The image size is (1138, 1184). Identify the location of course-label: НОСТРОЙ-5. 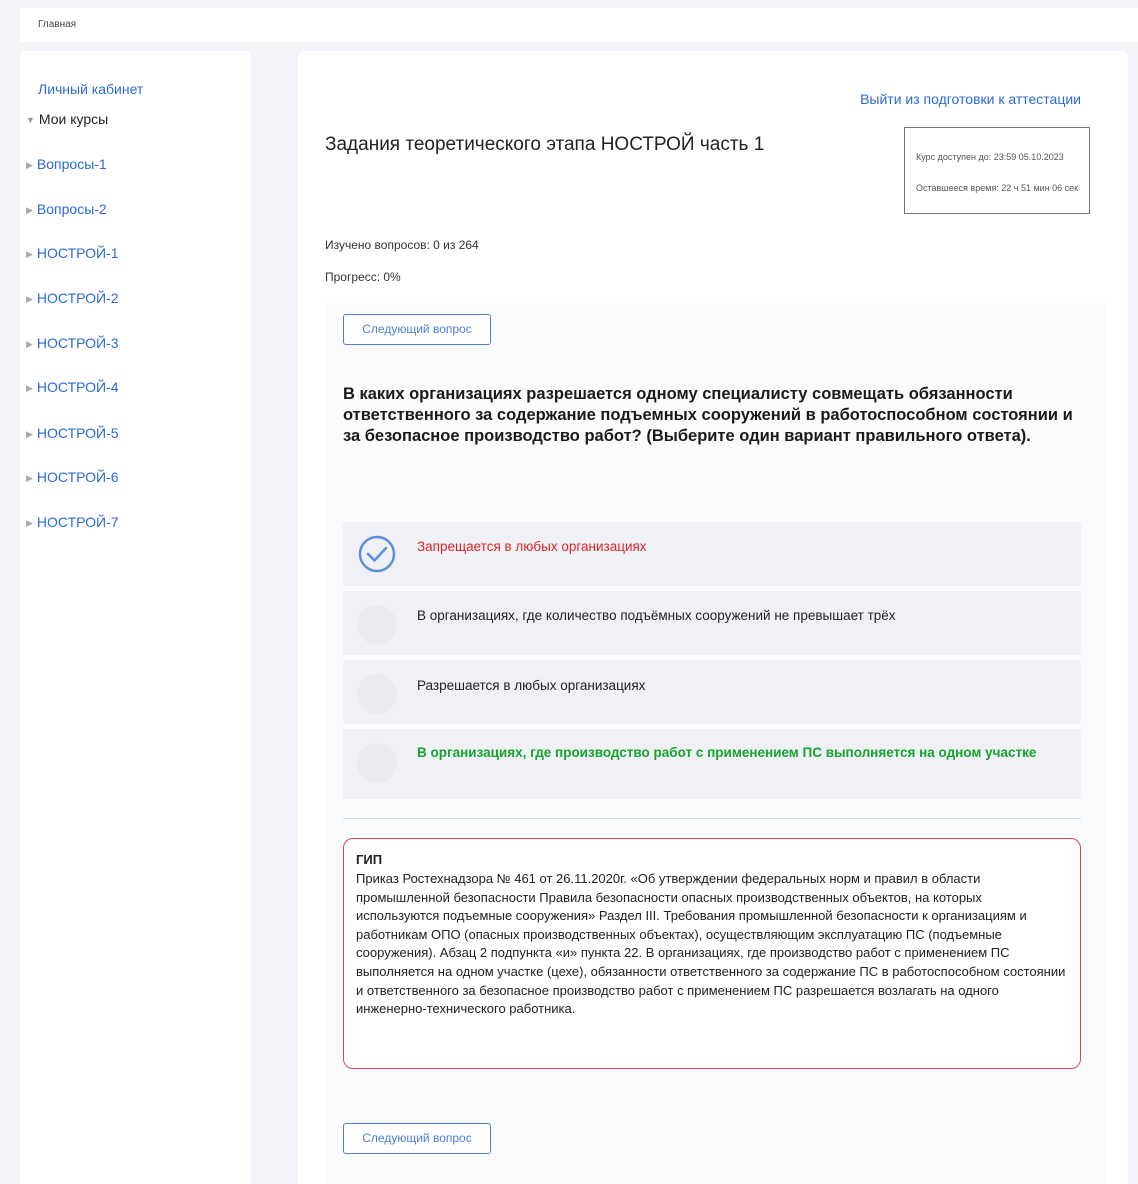
(77, 433).